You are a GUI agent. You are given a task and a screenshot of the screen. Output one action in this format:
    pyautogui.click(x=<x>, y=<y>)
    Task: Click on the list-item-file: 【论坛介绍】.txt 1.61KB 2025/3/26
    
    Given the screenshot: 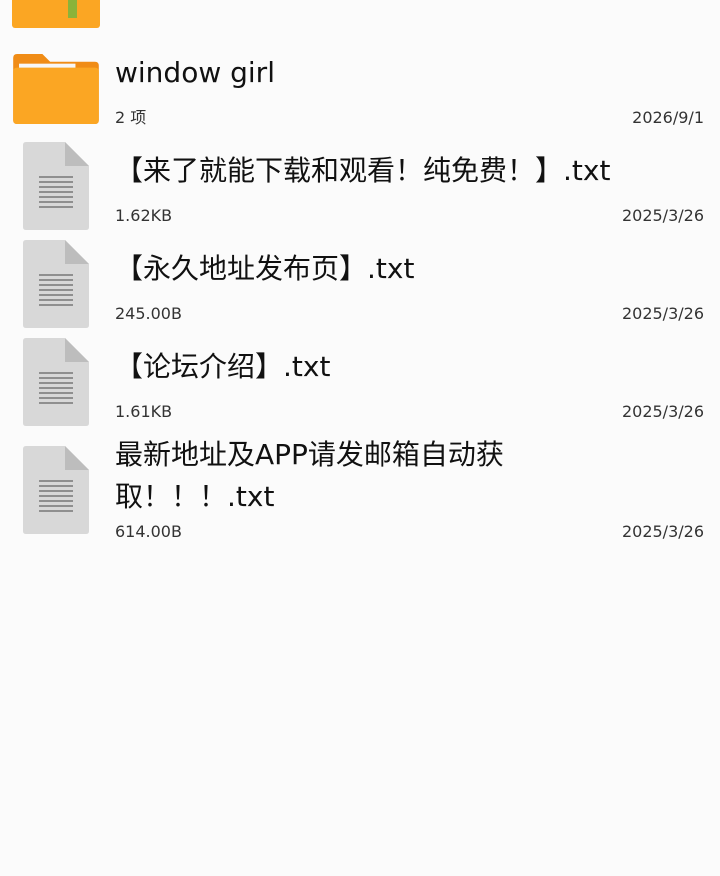 What is the action you would take?
    pyautogui.click(x=360, y=382)
    